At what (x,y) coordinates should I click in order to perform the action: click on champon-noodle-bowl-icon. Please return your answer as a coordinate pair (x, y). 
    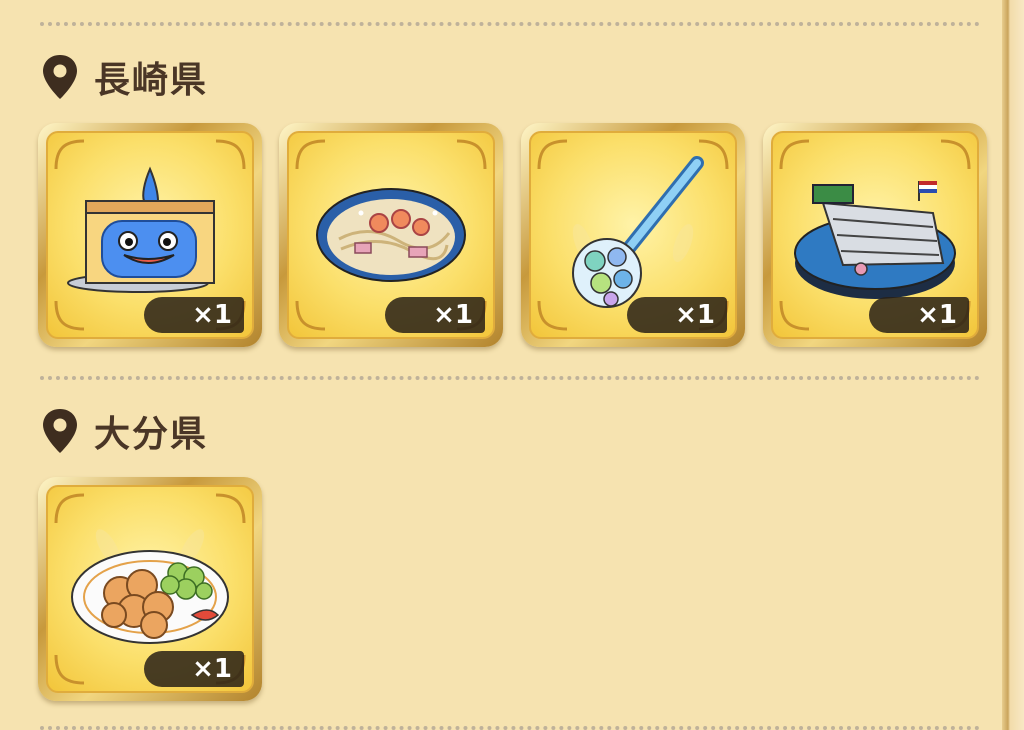
    Looking at the image, I should click on (391, 235).